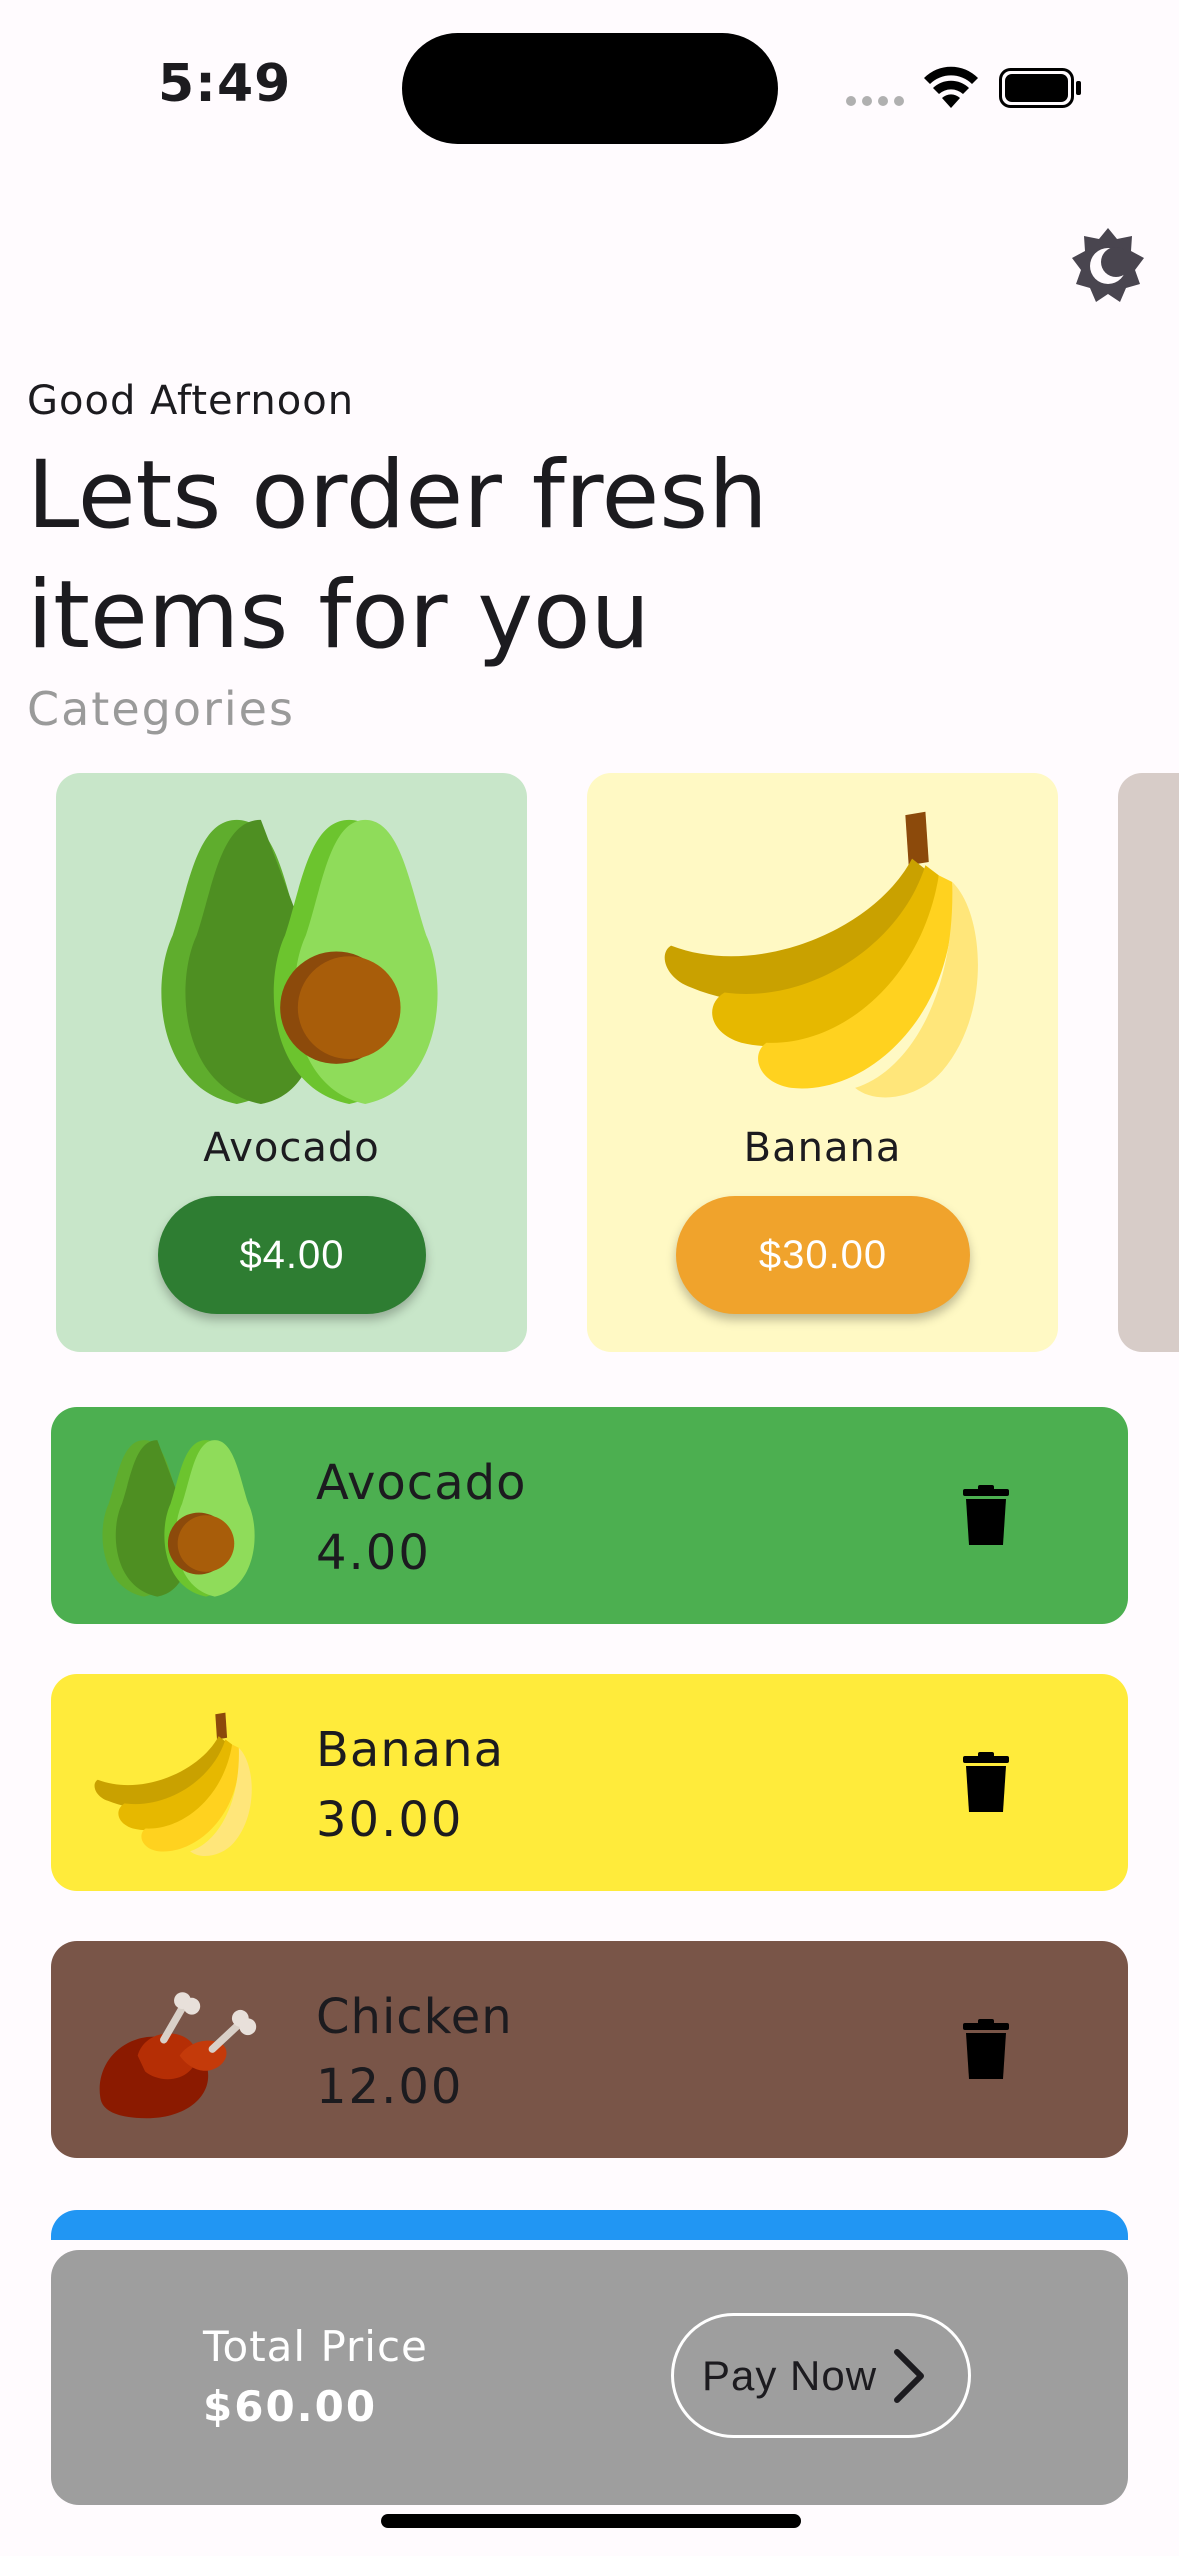 This screenshot has width=1179, height=2556. I want to click on cart-item-partial, so click(589, 2225).